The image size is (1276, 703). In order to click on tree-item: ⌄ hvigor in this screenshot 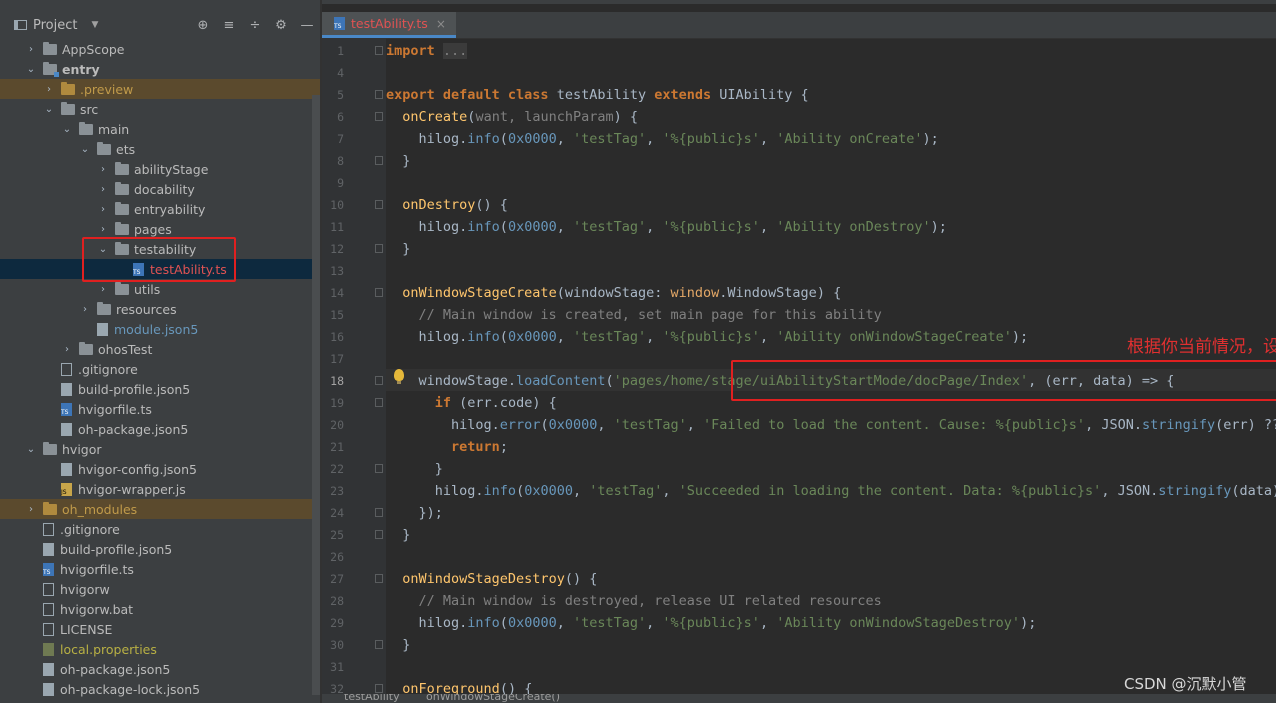, I will do `click(160, 449)`.